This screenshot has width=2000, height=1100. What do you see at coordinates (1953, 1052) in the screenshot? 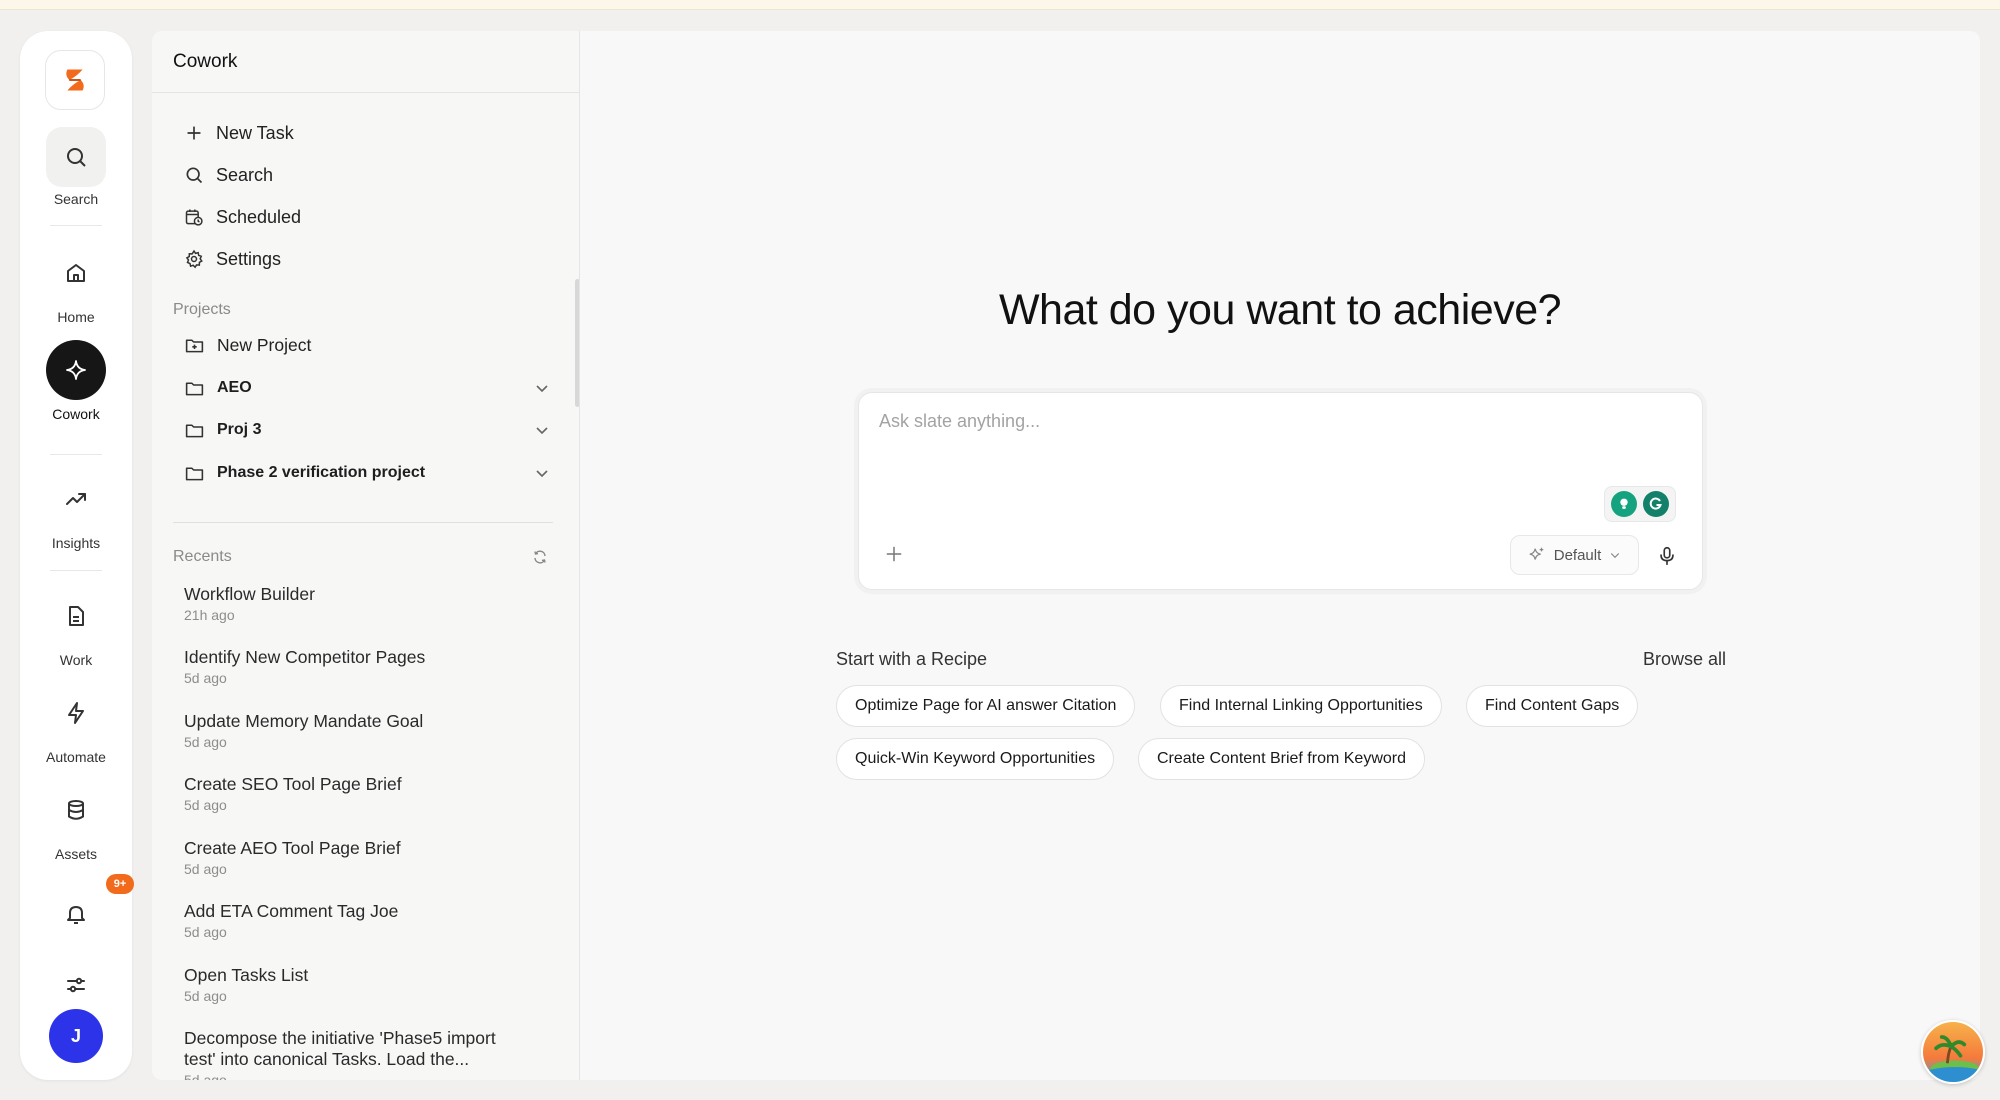
I see `assistant-avatar-button` at bounding box center [1953, 1052].